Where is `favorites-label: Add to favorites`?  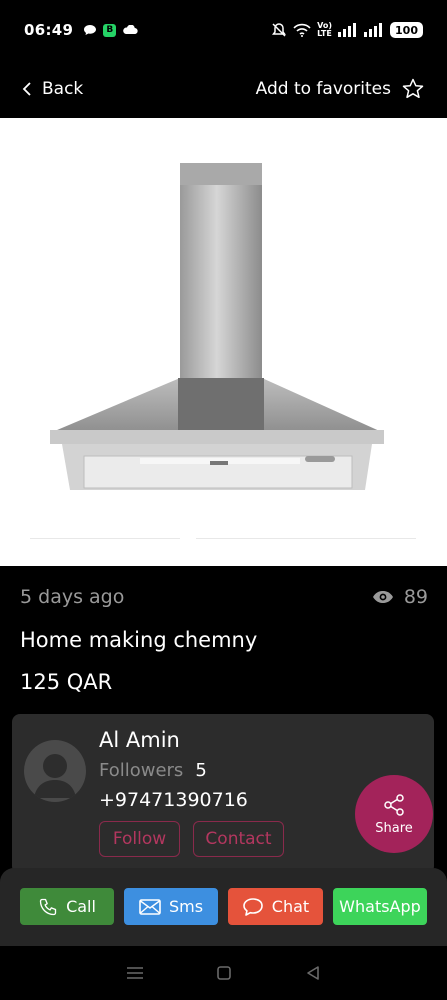
favorites-label: Add to favorites is located at coordinates (323, 89).